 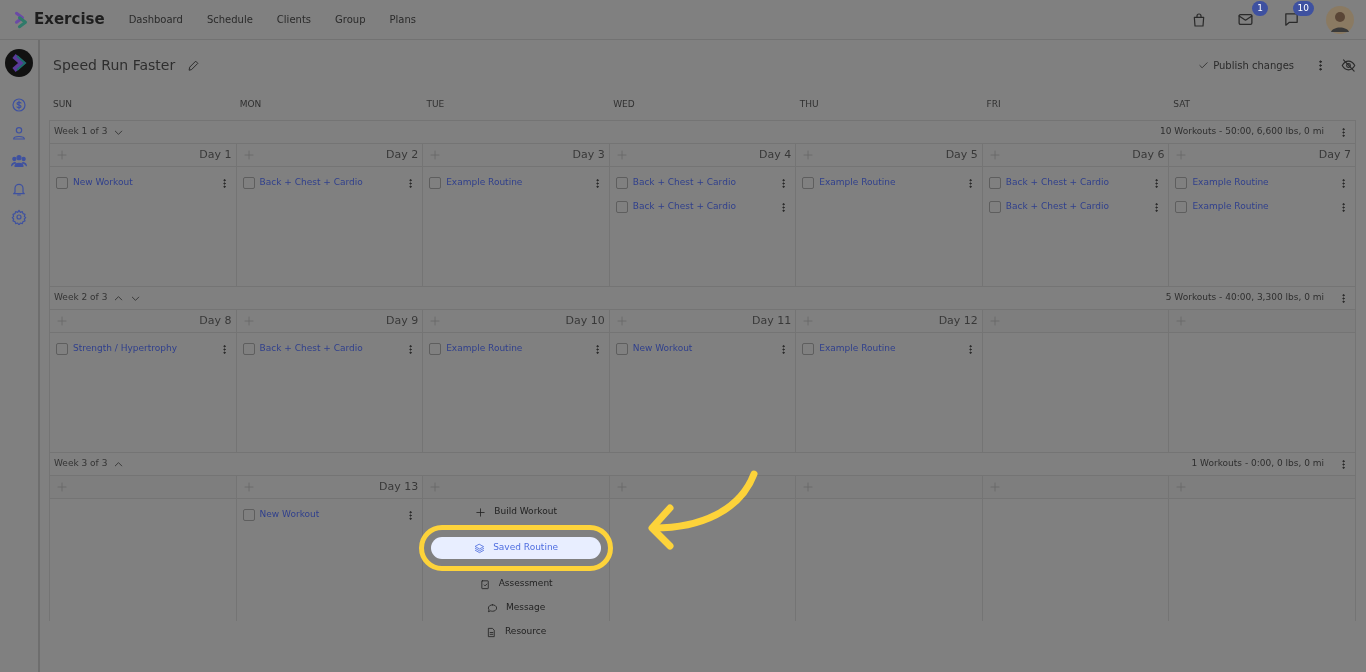 What do you see at coordinates (81, 298) in the screenshot?
I see `week-label: Week 2 of 3` at bounding box center [81, 298].